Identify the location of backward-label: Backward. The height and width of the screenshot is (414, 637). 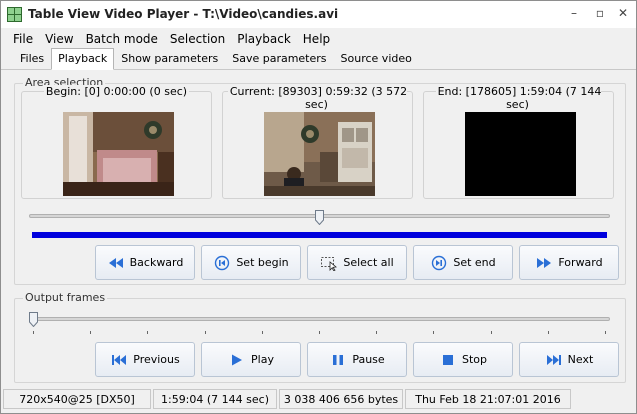
(156, 262).